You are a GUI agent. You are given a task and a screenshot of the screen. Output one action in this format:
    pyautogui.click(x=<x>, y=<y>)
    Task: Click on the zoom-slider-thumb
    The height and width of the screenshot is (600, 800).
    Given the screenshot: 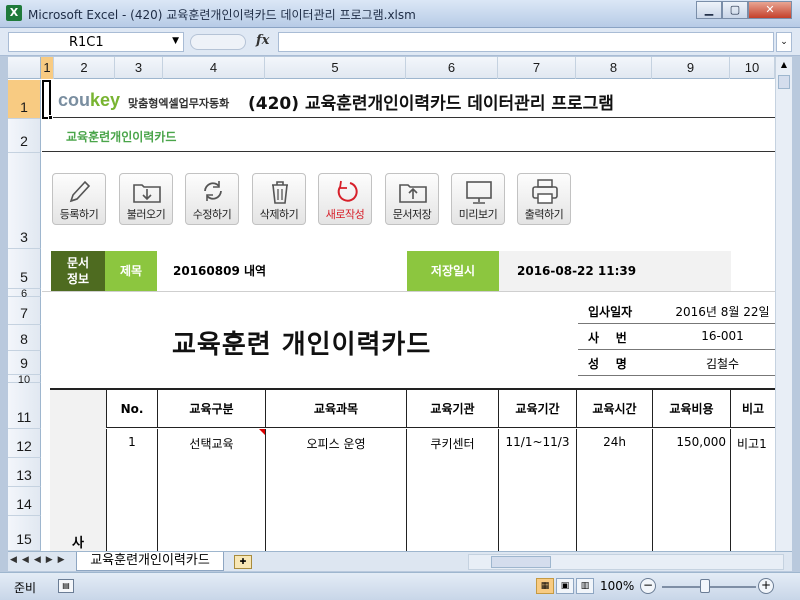 What is the action you would take?
    pyautogui.click(x=705, y=586)
    